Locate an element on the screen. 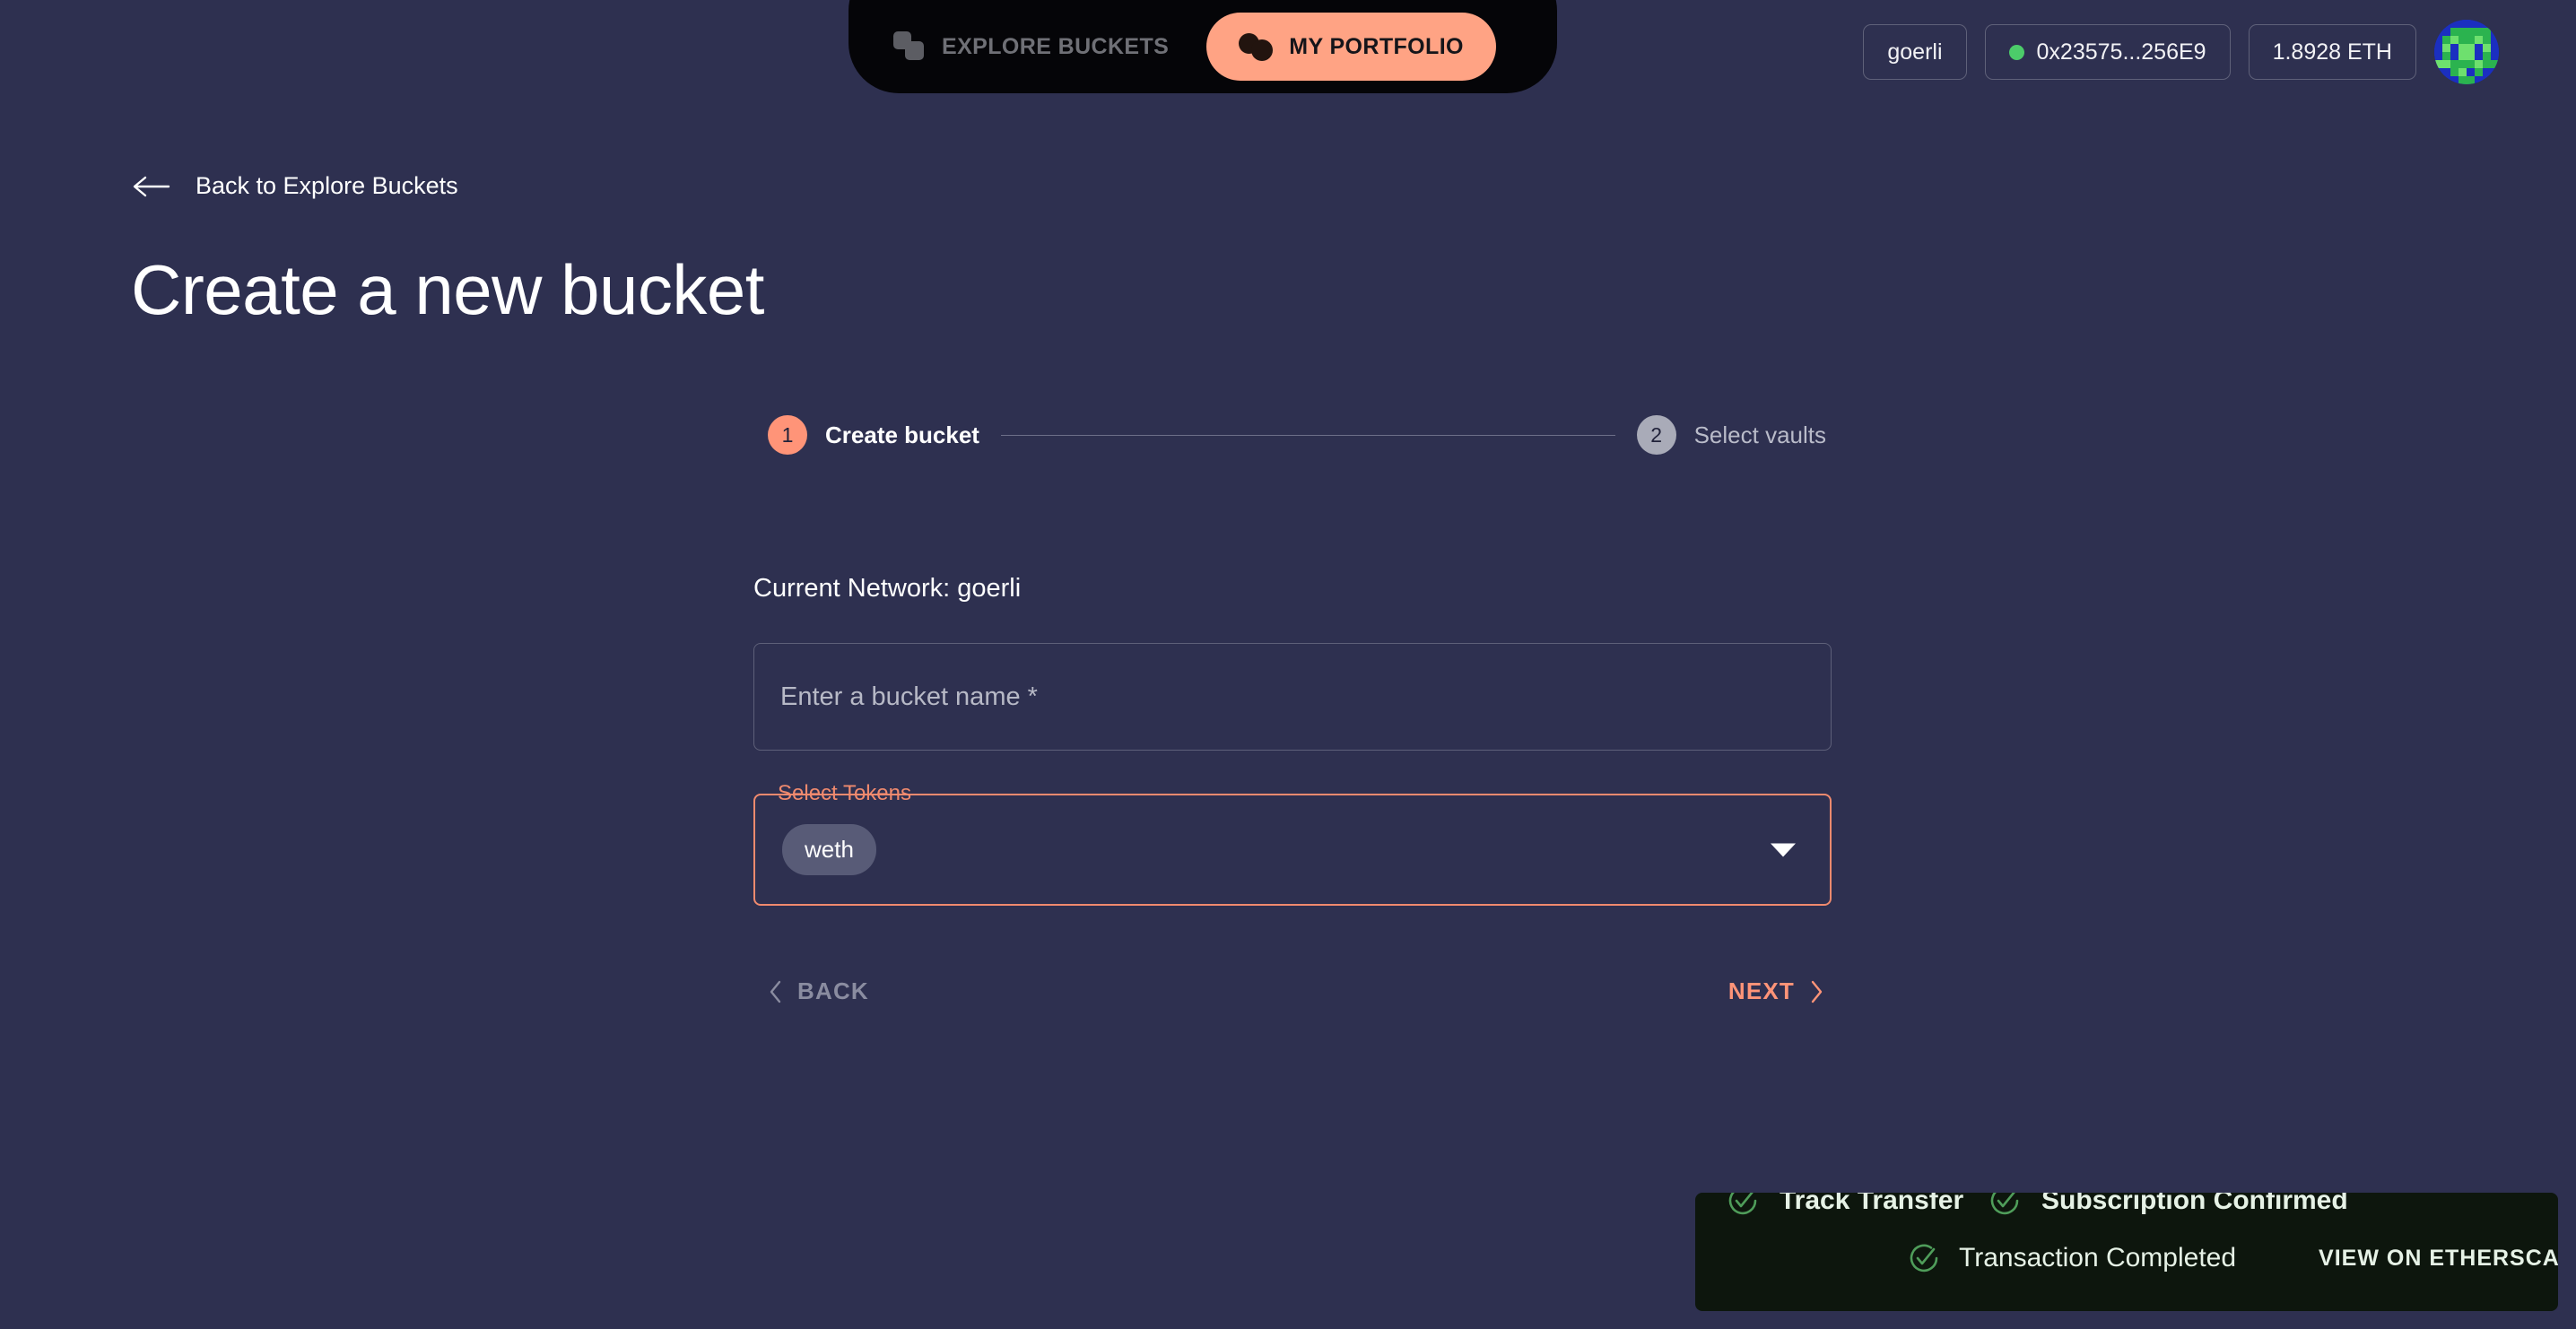  chevron-left-icon is located at coordinates (775, 991).